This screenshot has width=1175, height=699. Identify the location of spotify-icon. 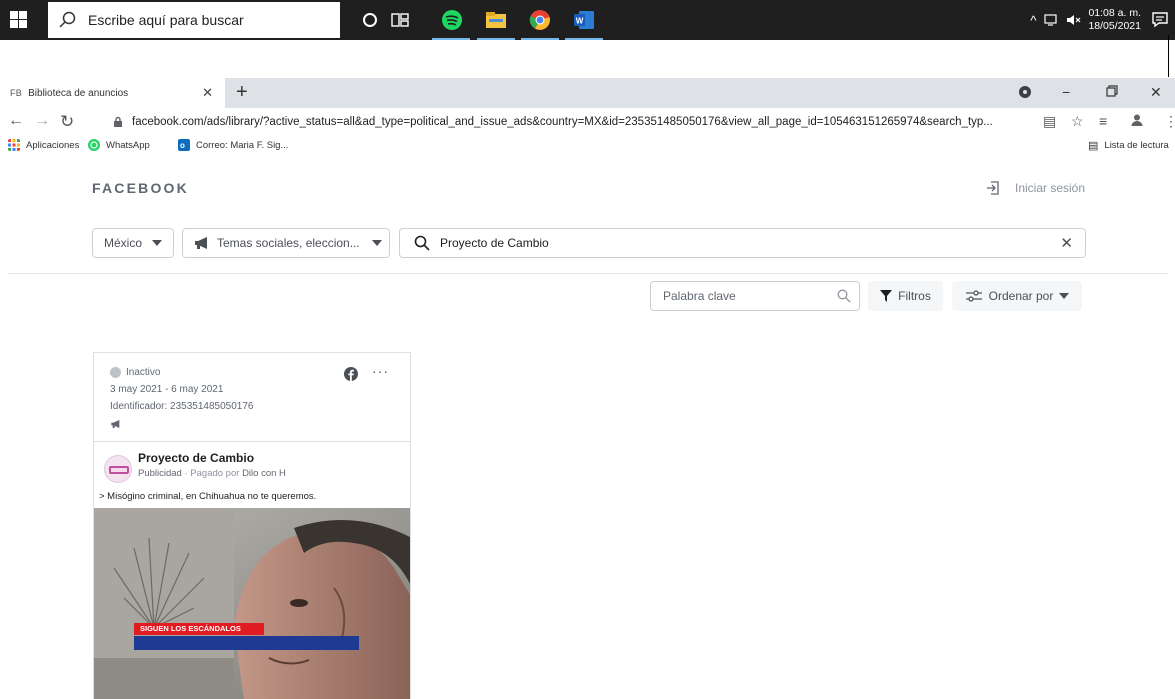
(452, 20).